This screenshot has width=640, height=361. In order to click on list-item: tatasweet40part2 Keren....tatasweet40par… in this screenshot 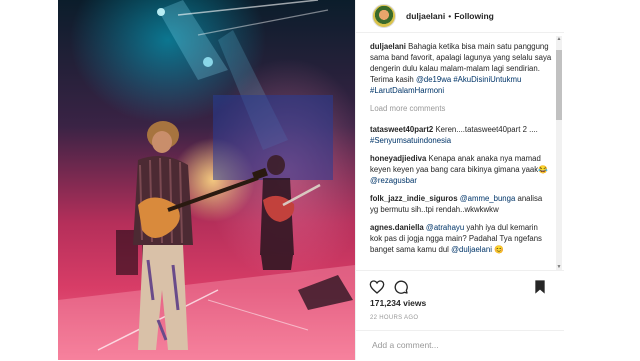, I will do `click(461, 135)`.